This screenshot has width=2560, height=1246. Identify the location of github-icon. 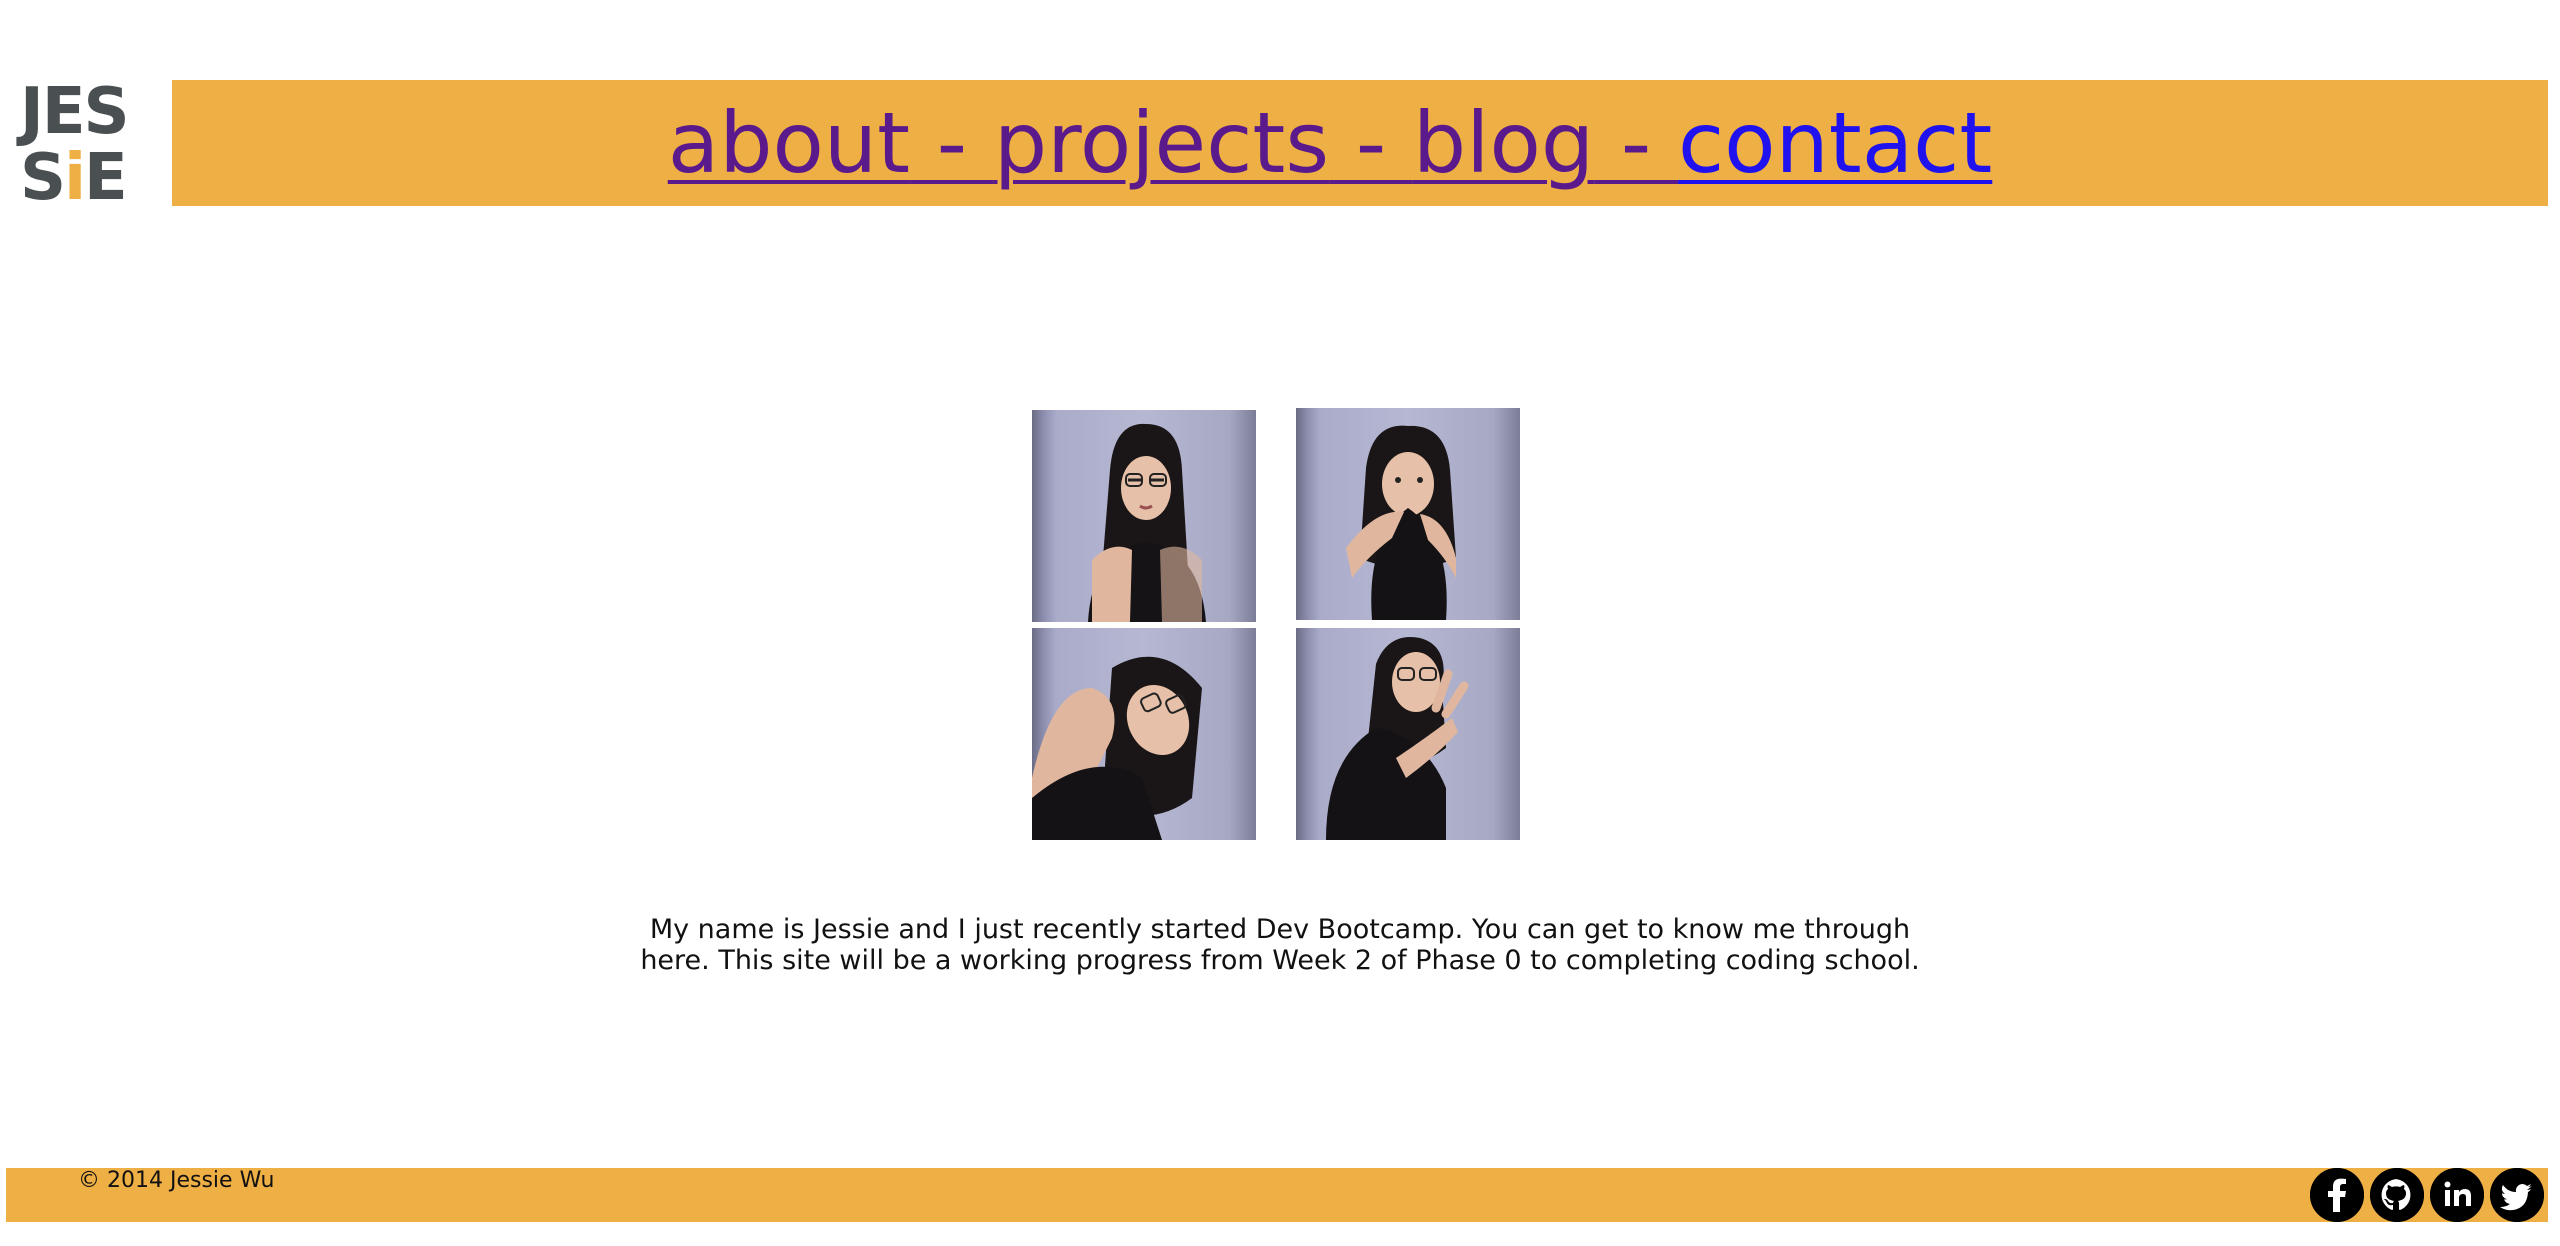
(2397, 1195).